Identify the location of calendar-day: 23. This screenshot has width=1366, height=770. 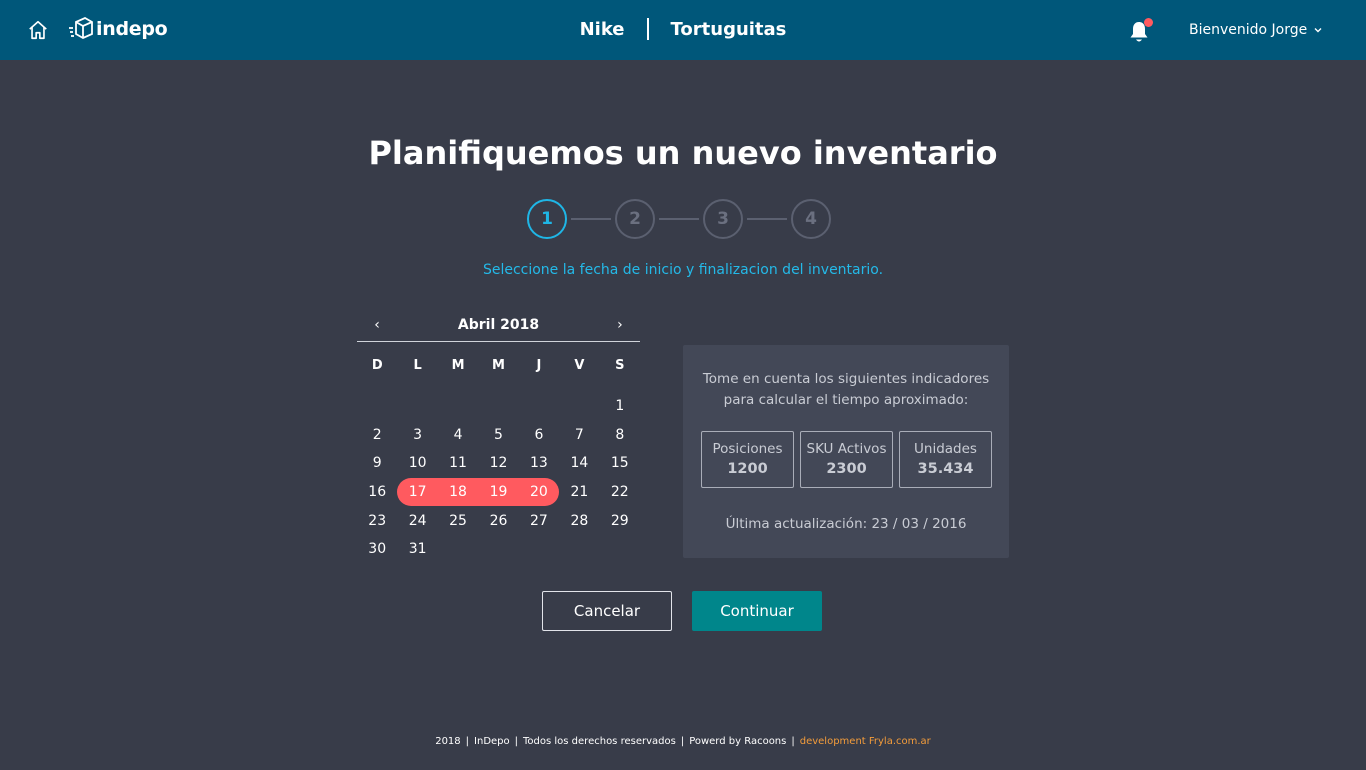
(377, 520).